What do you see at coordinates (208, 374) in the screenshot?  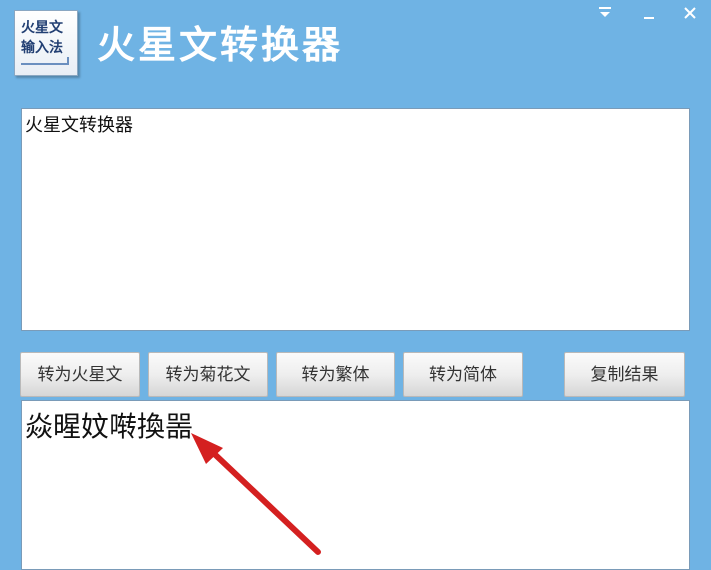 I see `convert-to-chrysanthemum-button: 转为菊花文` at bounding box center [208, 374].